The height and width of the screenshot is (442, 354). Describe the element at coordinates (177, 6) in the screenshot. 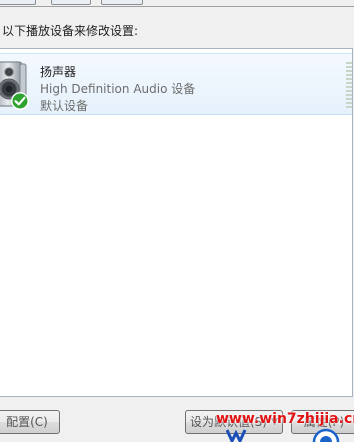

I see `tab-divider` at that location.